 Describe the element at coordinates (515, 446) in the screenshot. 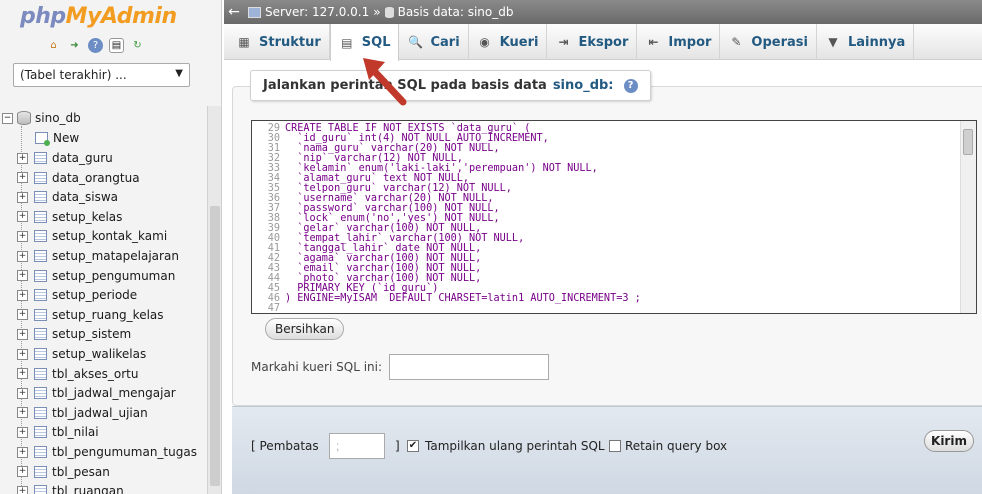

I see `show-query-label: Tampilkan ulang perintah SQL` at that location.